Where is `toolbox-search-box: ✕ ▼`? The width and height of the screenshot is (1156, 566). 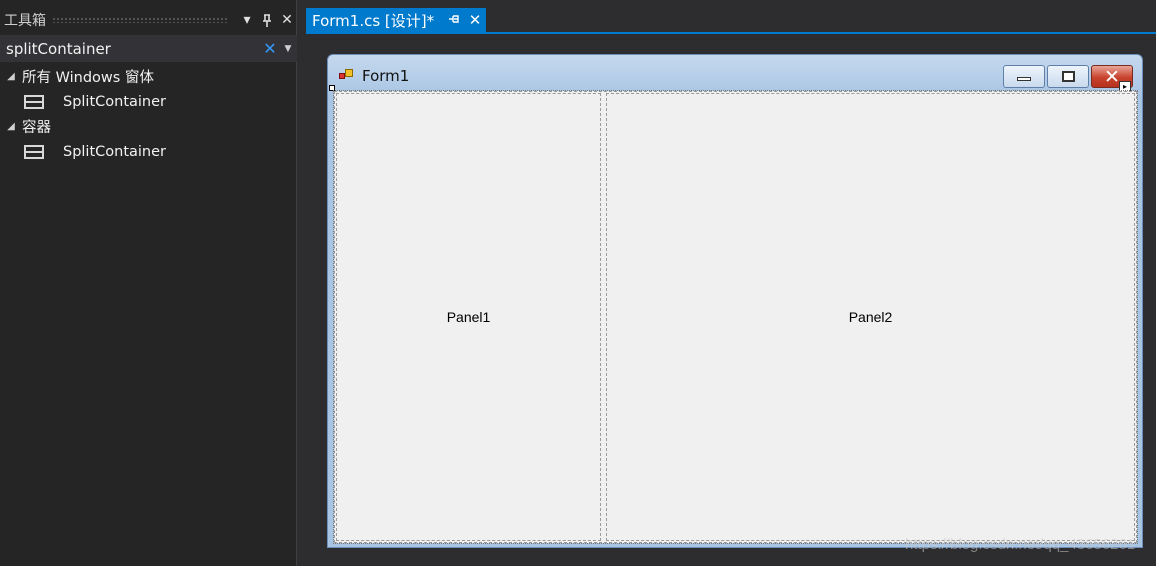 toolbox-search-box: ✕ ▼ is located at coordinates (148, 48).